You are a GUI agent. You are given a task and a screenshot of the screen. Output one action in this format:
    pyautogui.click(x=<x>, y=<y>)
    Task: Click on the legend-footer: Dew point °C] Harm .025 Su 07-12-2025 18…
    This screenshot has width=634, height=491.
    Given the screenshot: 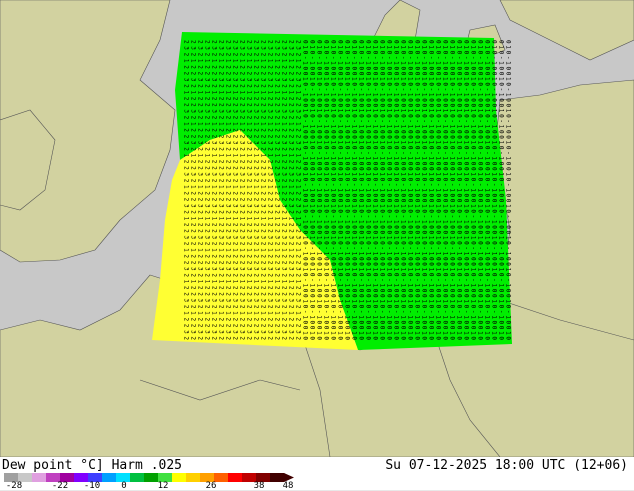 What is the action you would take?
    pyautogui.click(x=317, y=474)
    